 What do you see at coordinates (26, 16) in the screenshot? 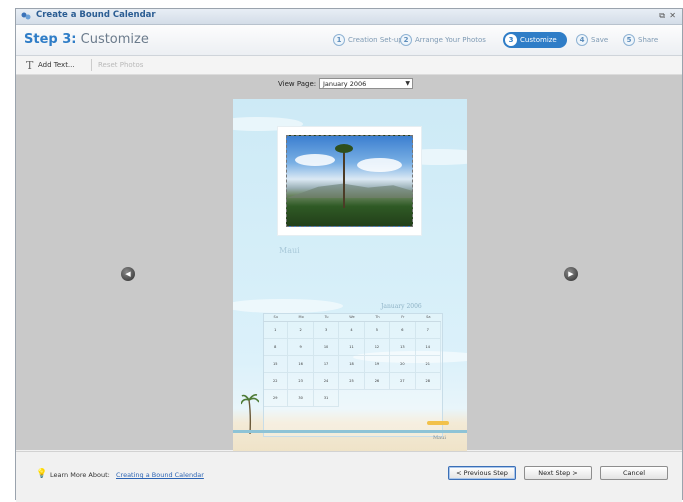
I see `app-icon` at bounding box center [26, 16].